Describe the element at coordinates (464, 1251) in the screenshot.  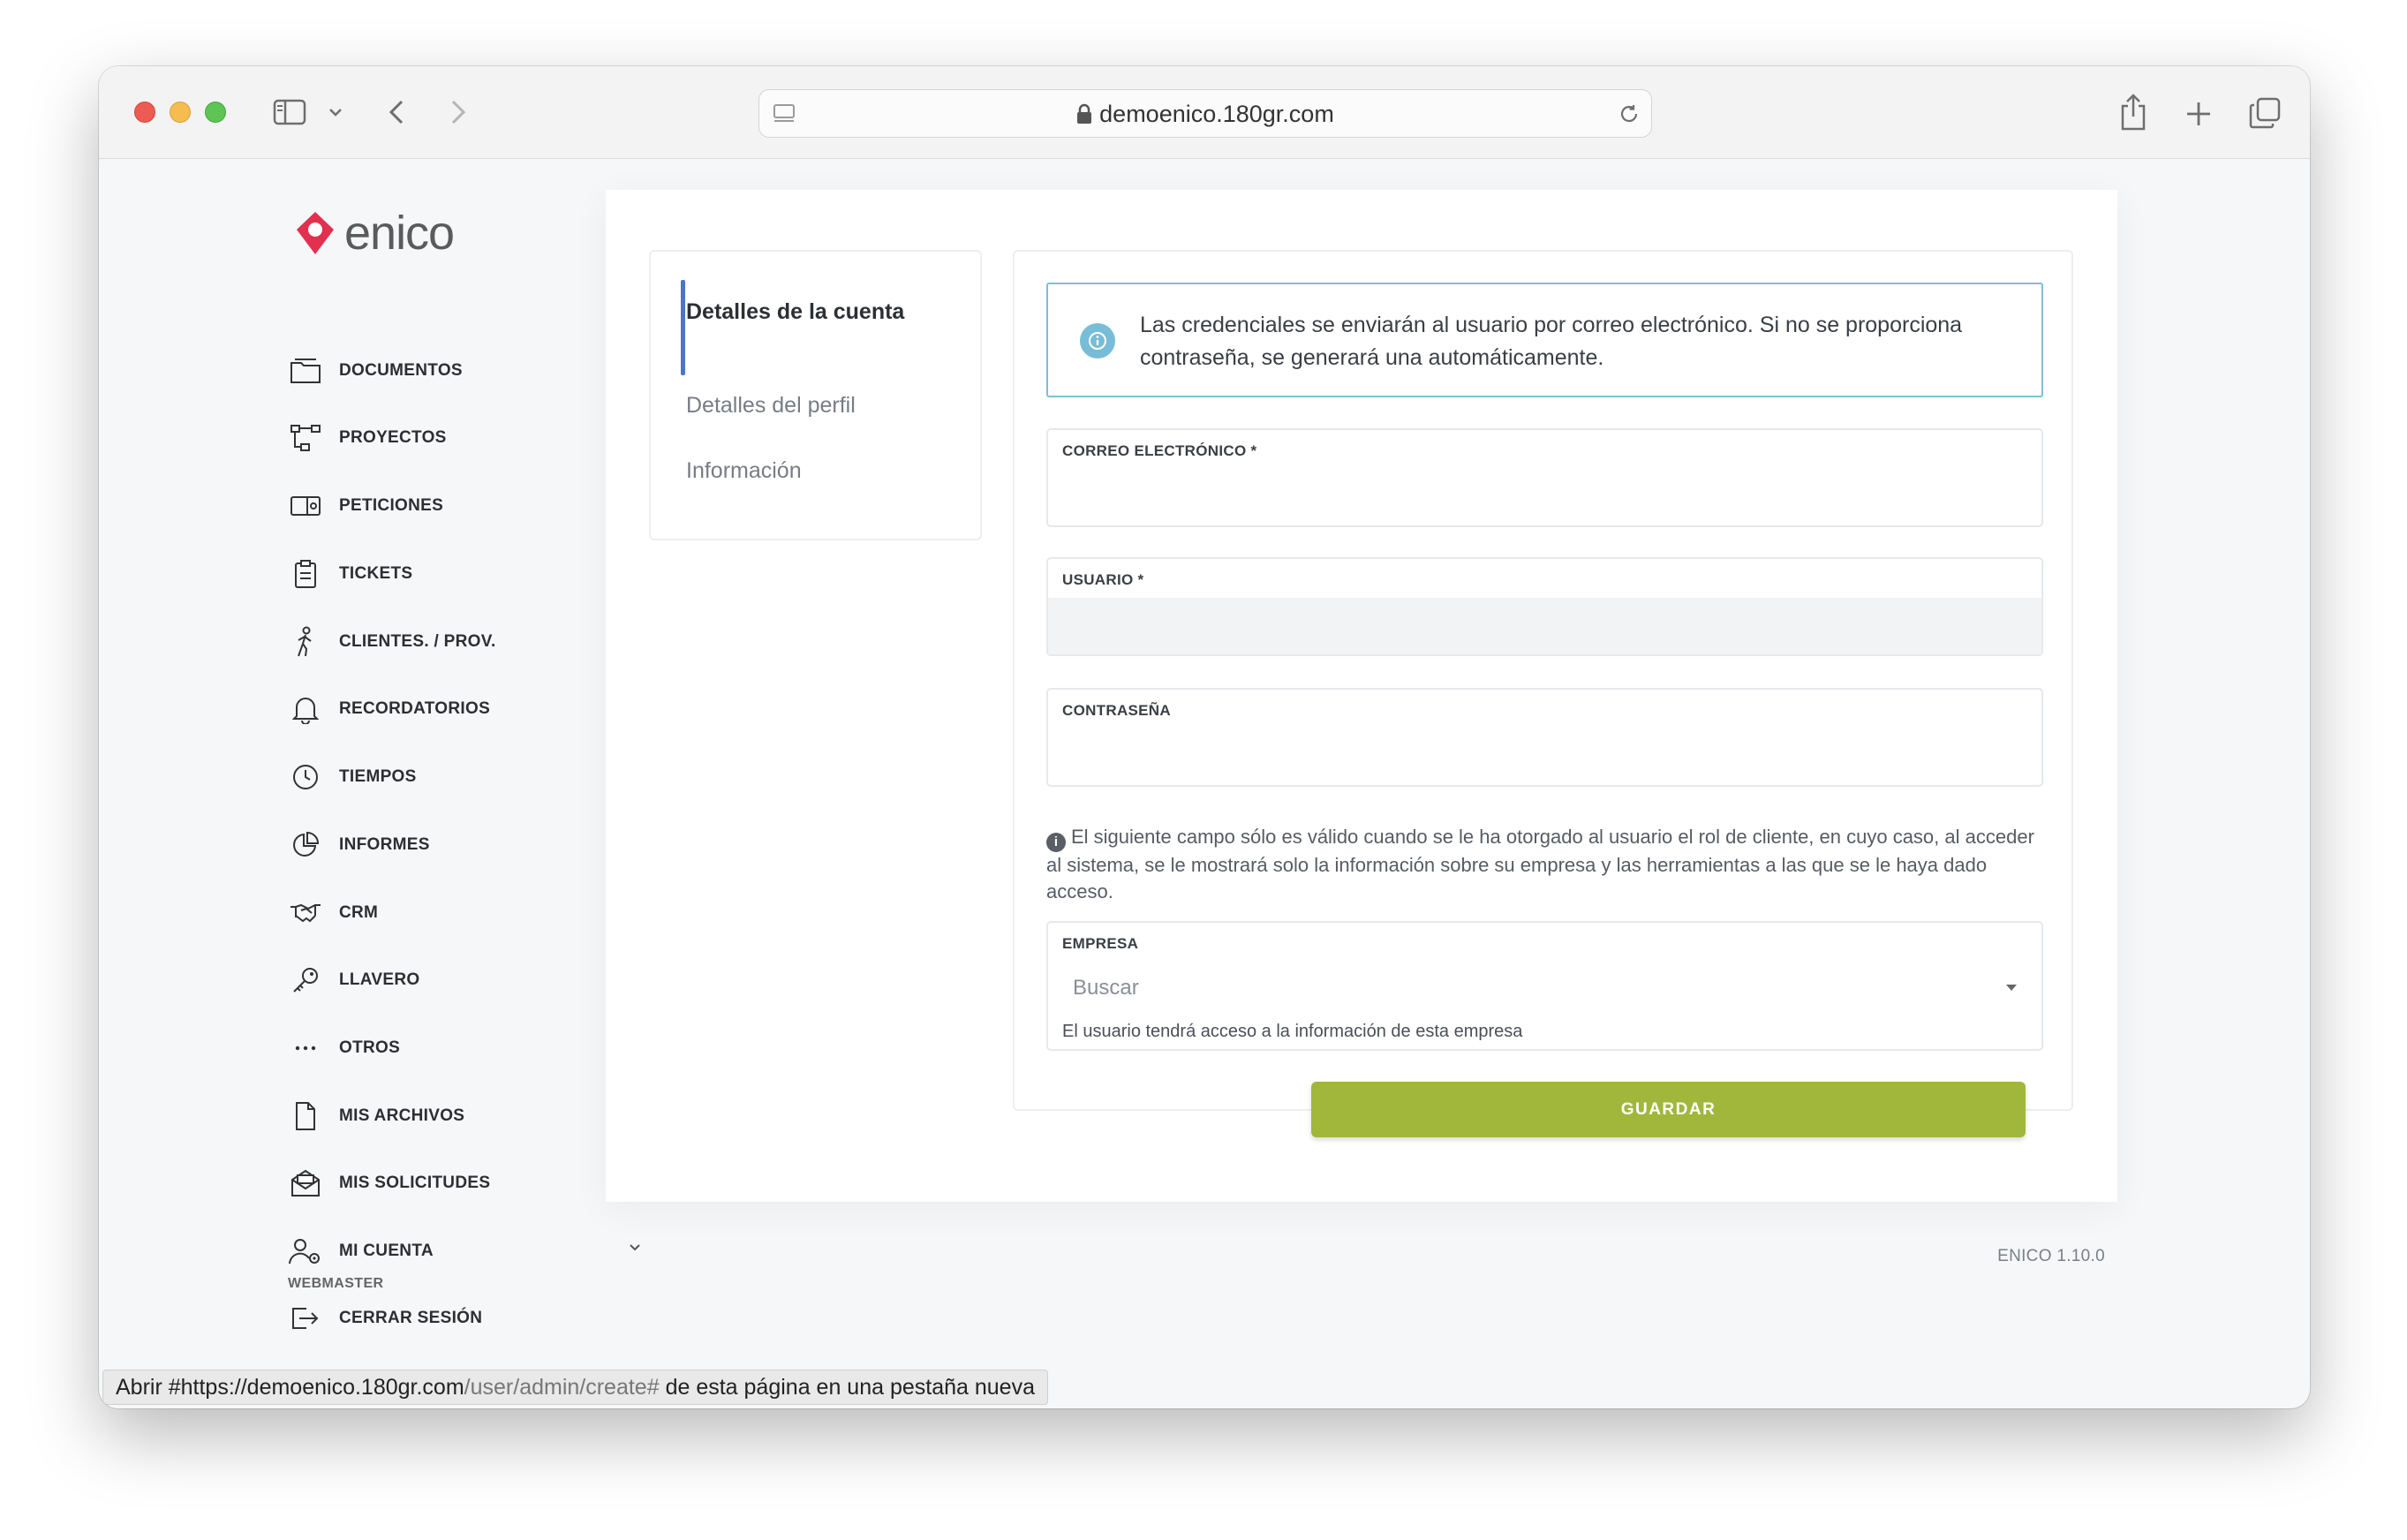
I see `sidebar-item-mi-cuenta: MI CUENTA` at that location.